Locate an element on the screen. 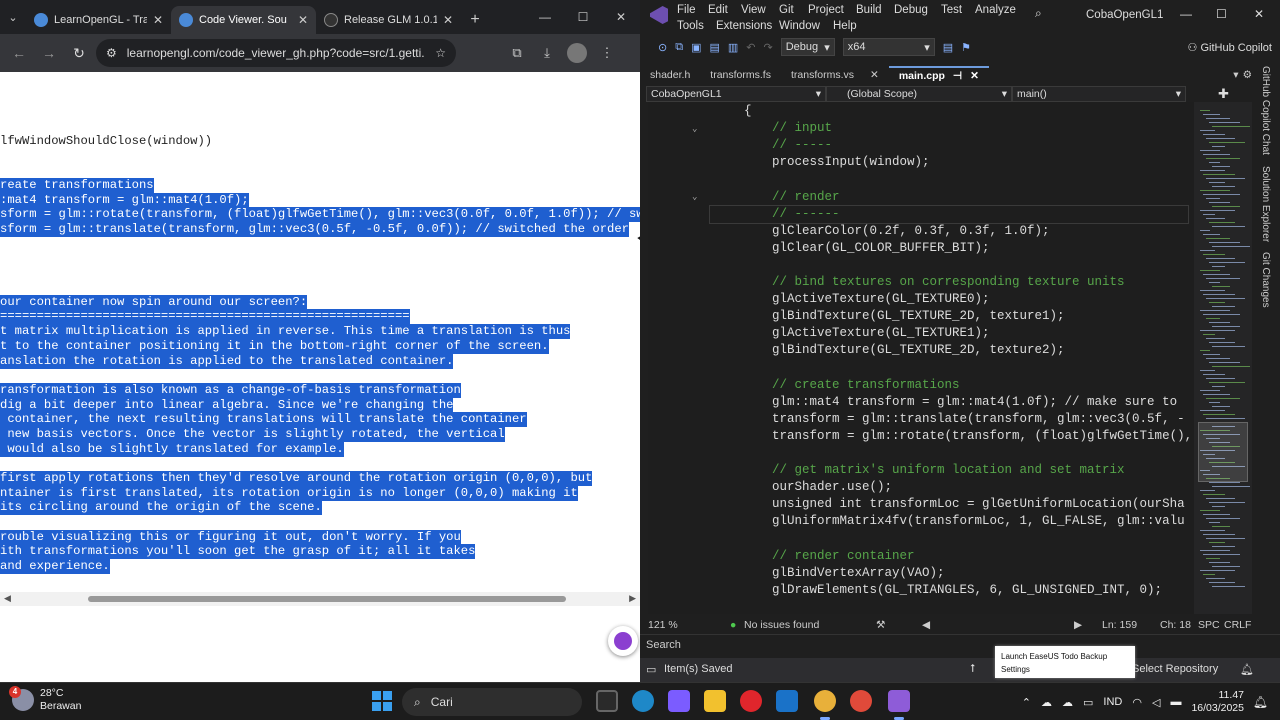  menu-help: Help is located at coordinates (845, 26).